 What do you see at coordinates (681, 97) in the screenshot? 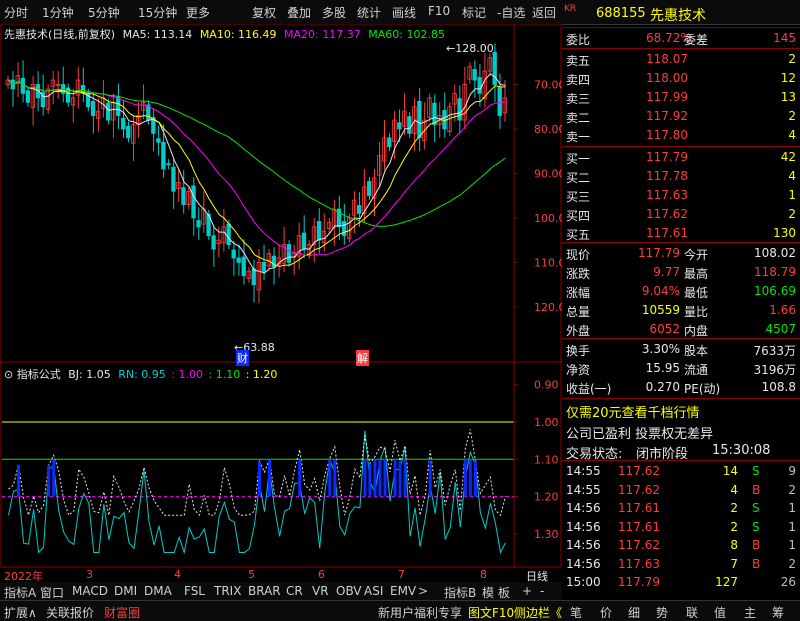
I see `book-row: 卖三 117.99 13` at bounding box center [681, 97].